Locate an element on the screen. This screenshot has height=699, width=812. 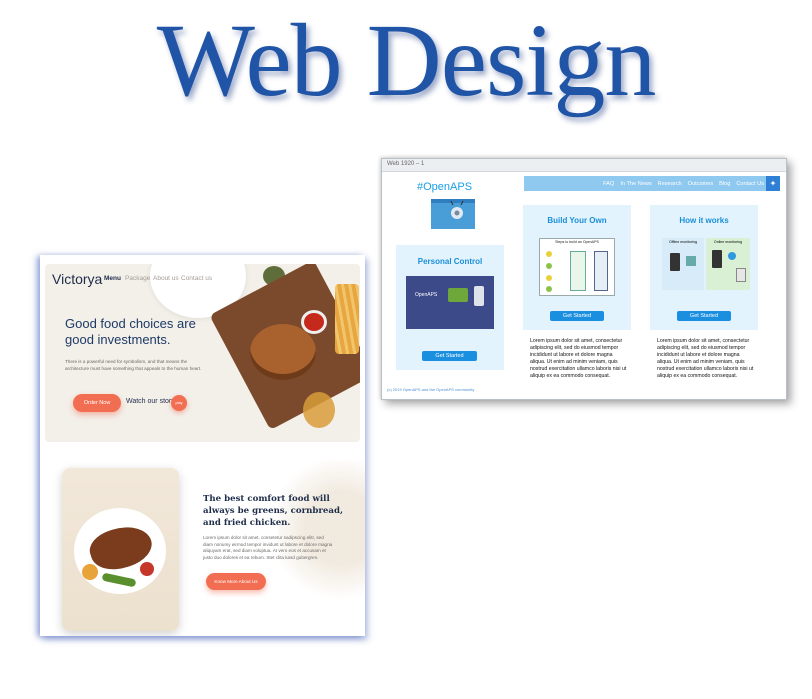
circuit-board-icon is located at coordinates (458, 295).